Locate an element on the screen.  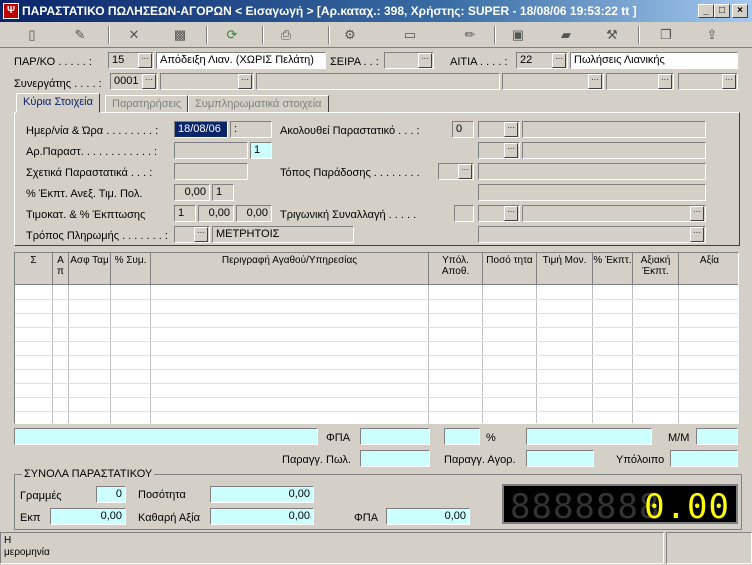
refresh-icon: ⟳ is located at coordinates (232, 35).